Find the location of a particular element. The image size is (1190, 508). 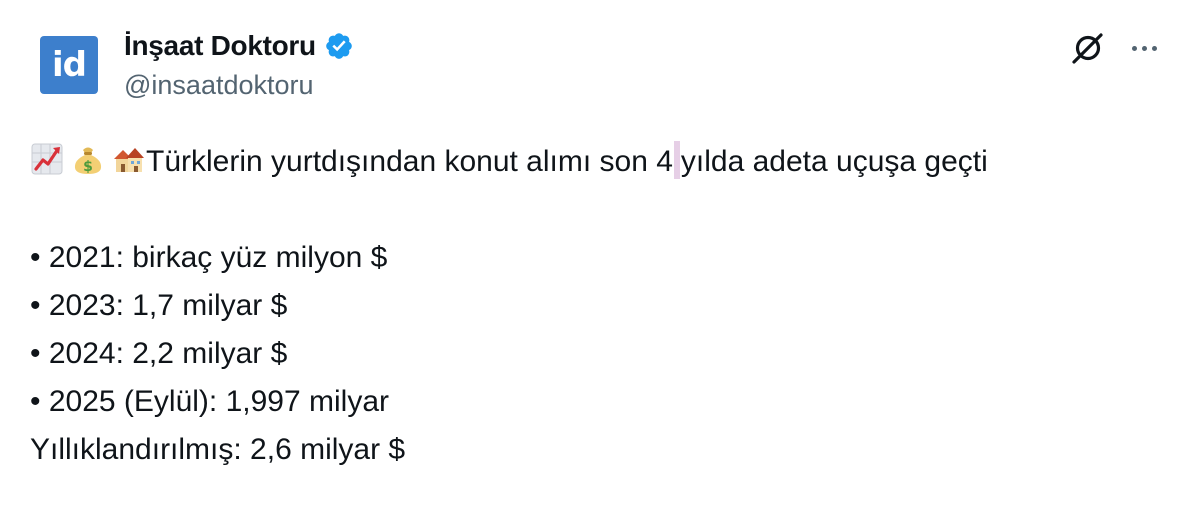

more-button is located at coordinates (1144, 48).